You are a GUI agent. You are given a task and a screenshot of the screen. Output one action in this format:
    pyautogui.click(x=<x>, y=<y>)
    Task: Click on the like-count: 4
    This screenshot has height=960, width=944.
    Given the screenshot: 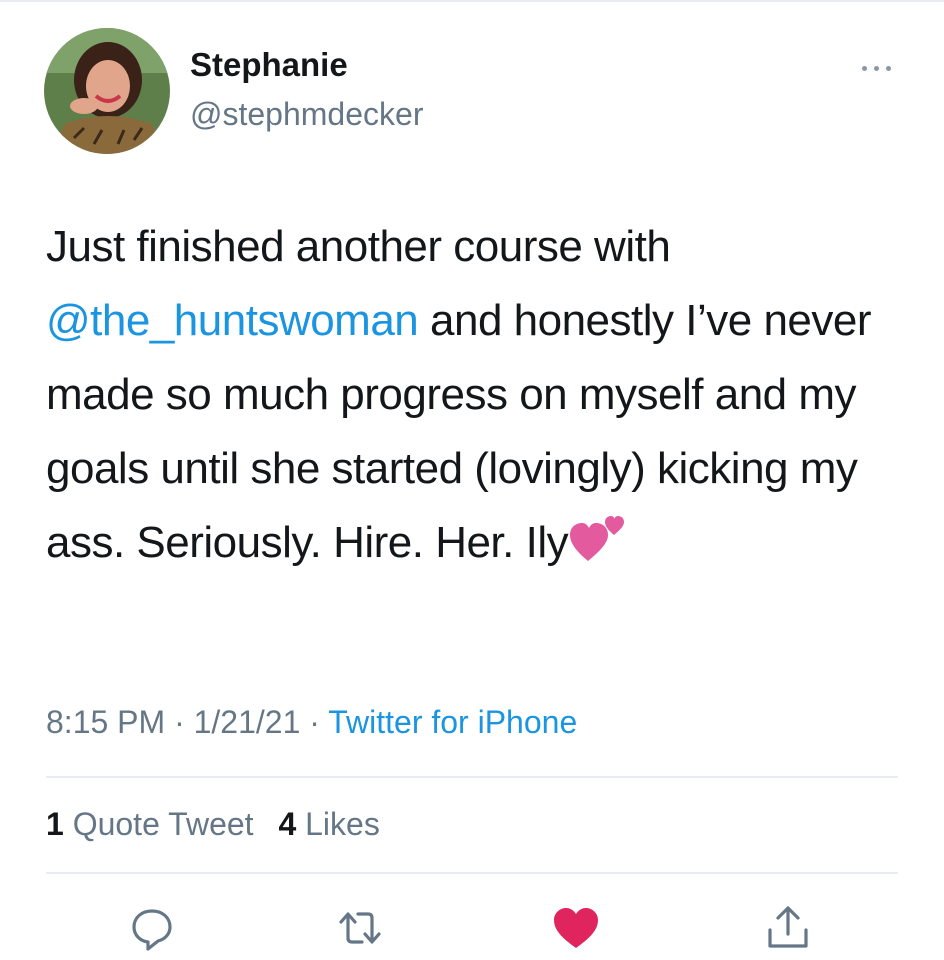 What is the action you would take?
    pyautogui.click(x=287, y=824)
    